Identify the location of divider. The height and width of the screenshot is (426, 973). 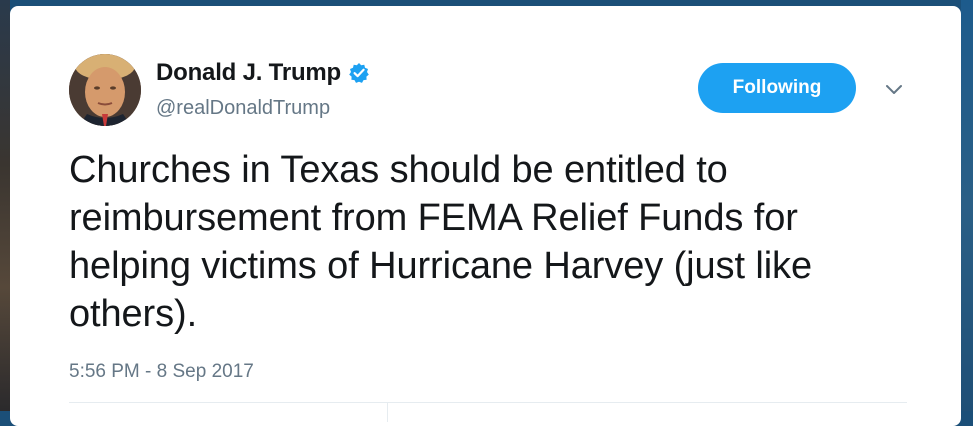
(488, 402).